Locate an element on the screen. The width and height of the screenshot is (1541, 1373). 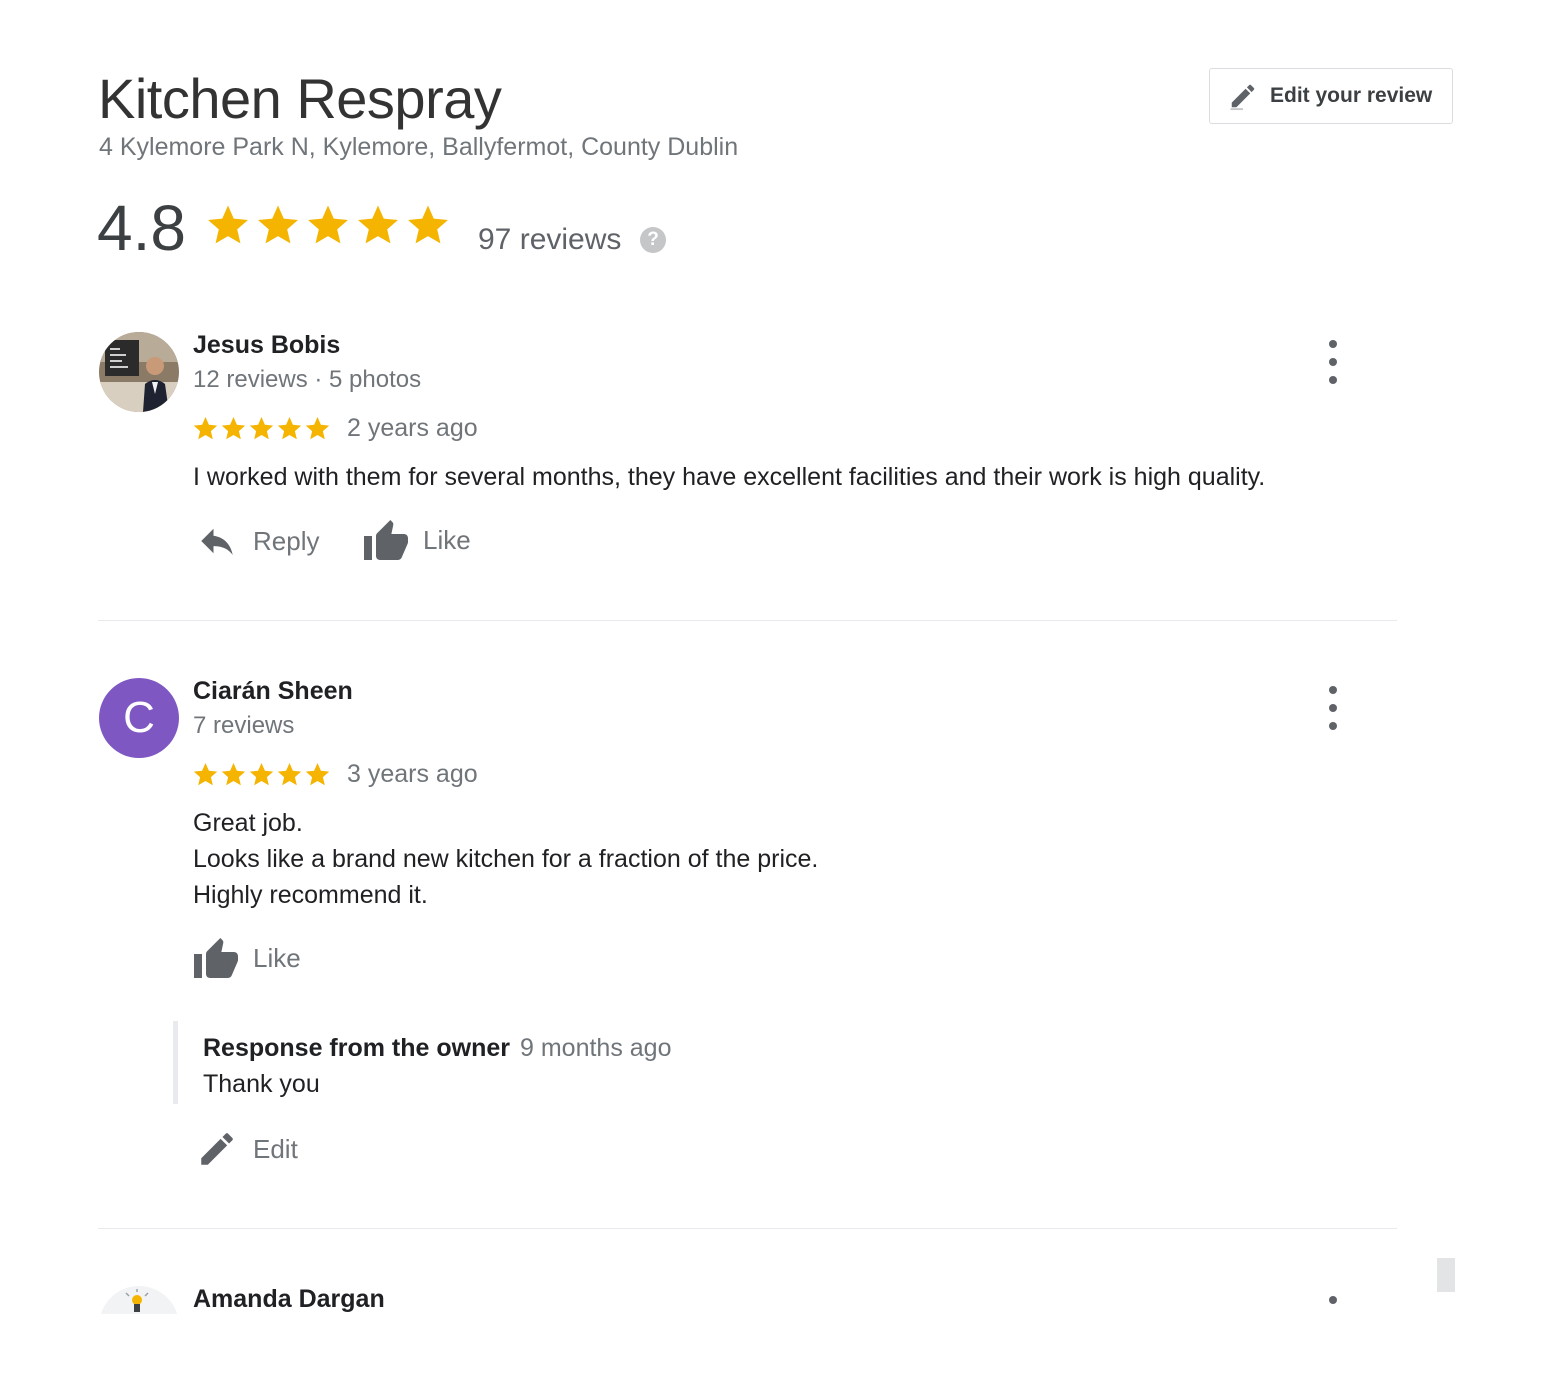
reviewer-name: Ciarán Sheen is located at coordinates (273, 691).